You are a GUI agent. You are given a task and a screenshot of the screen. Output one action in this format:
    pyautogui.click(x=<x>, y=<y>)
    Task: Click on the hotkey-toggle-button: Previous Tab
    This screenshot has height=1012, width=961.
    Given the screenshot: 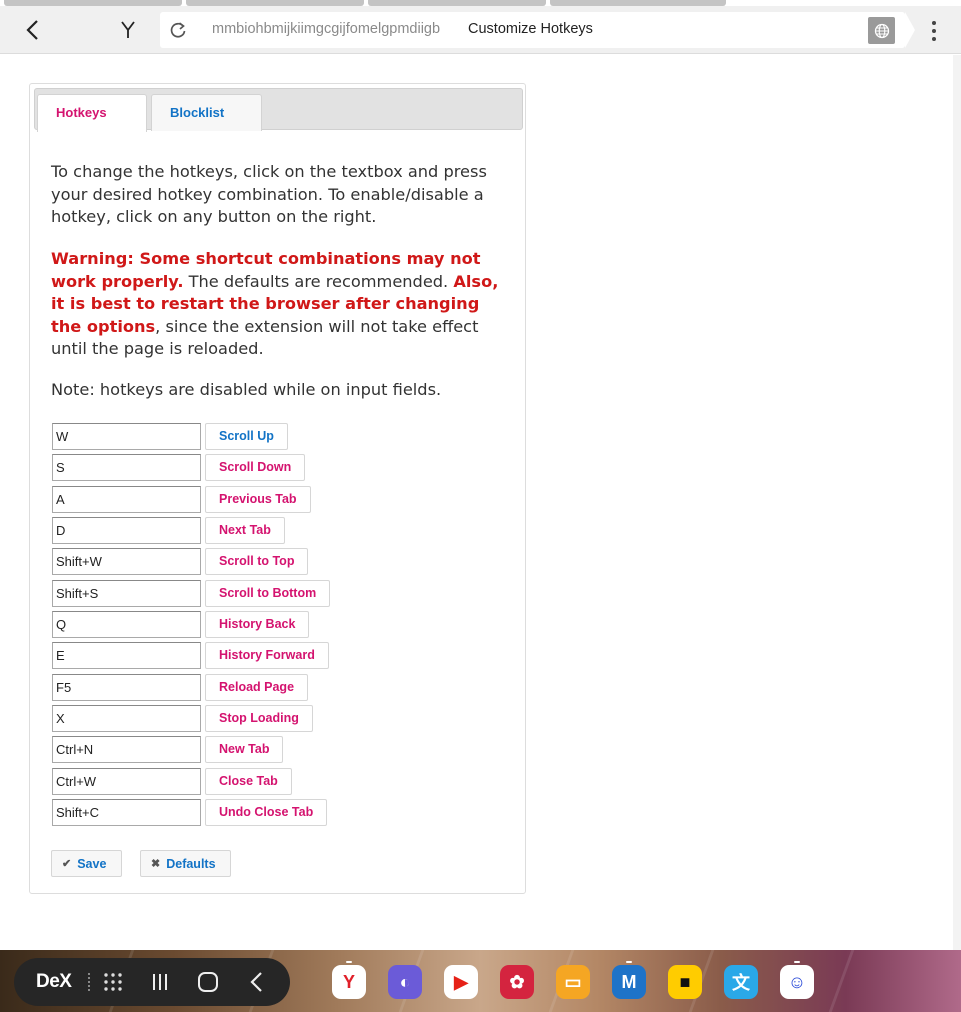 What is the action you would take?
    pyautogui.click(x=258, y=499)
    